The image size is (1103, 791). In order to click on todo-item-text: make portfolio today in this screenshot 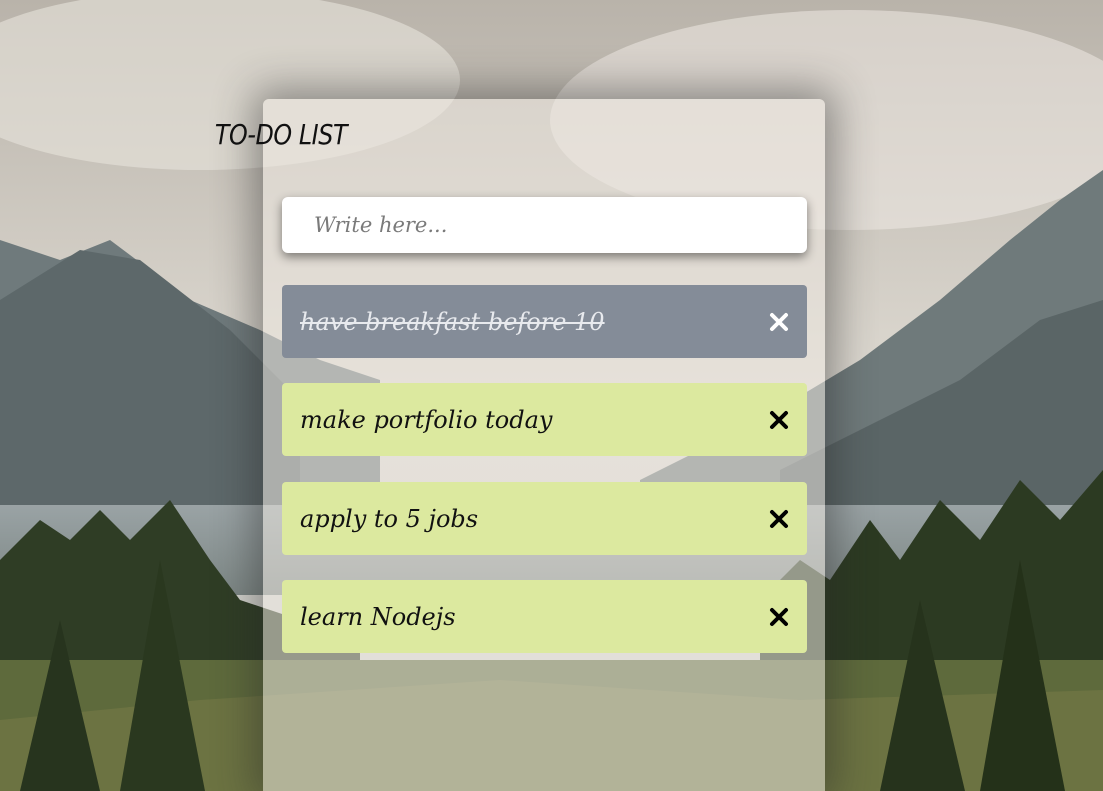, I will do `click(426, 419)`.